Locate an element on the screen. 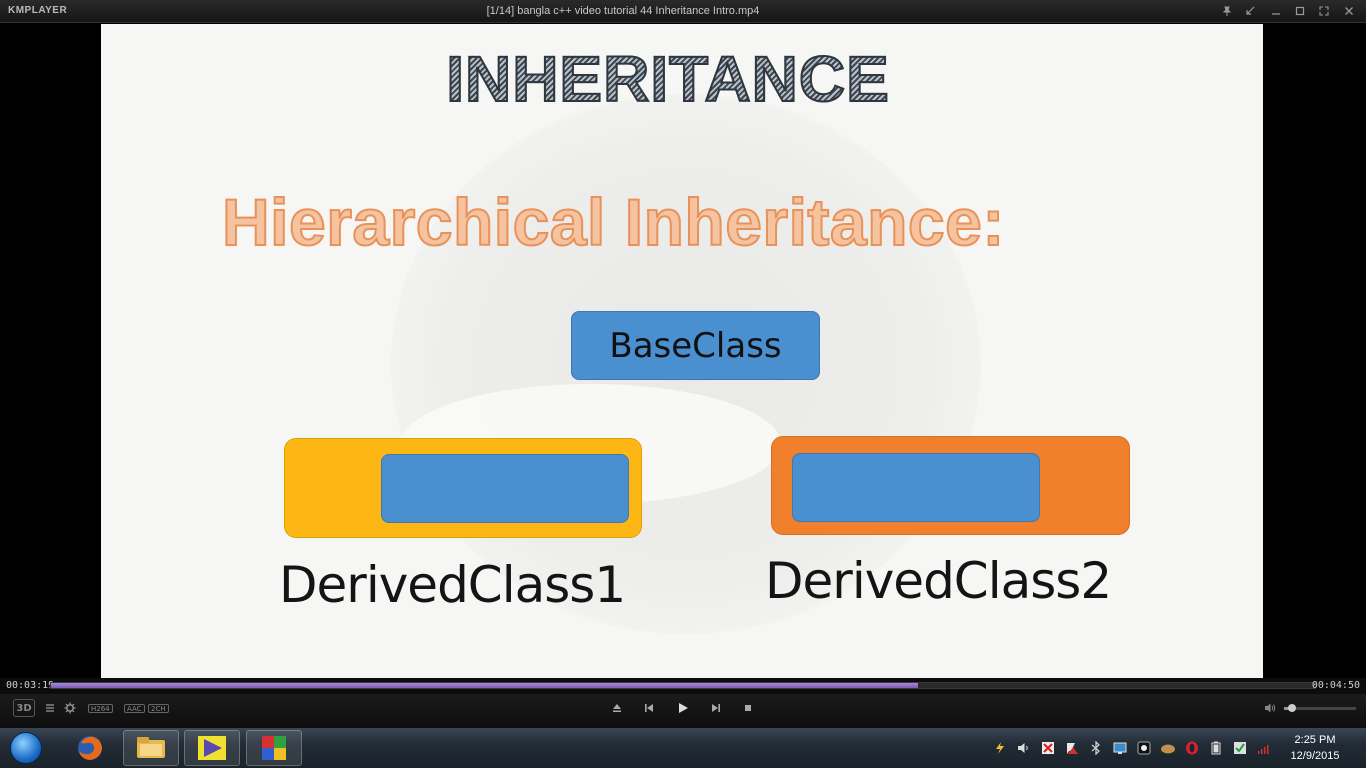  slide-subtitle: Hierarchical Inheritance: is located at coordinates (613, 222).